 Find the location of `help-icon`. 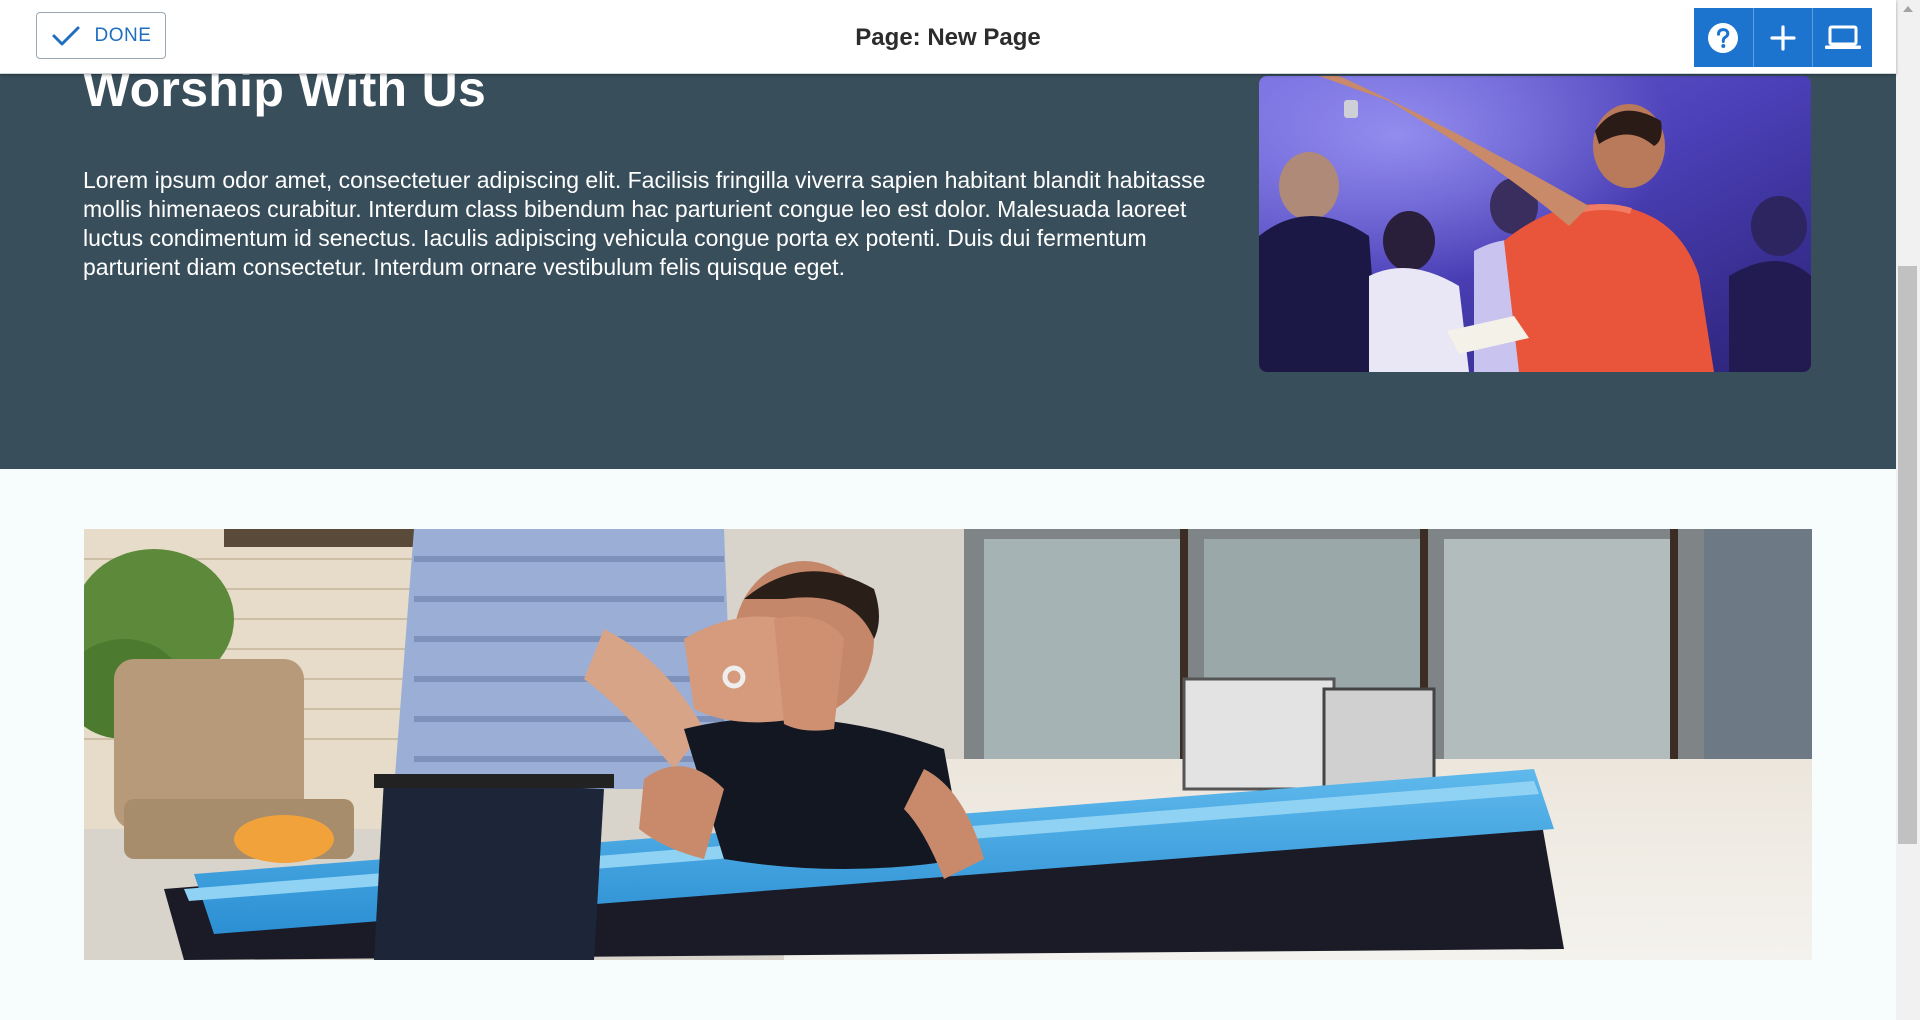

help-icon is located at coordinates (1723, 37).